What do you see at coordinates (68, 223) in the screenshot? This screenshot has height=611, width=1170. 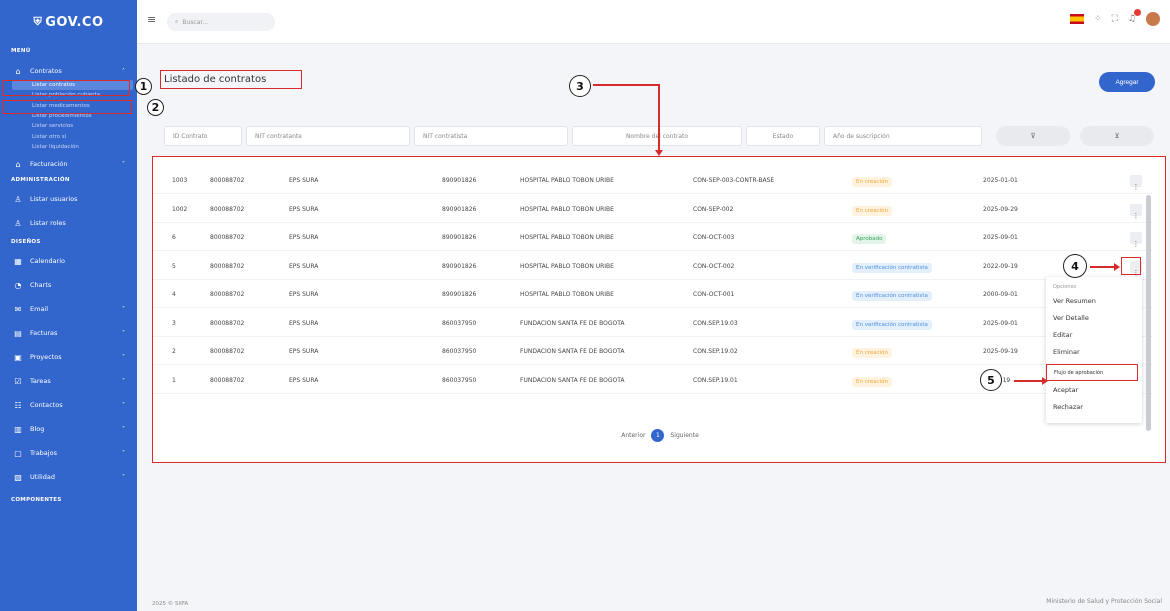 I see `sidebar-item-roles: ♙ Listar roles` at bounding box center [68, 223].